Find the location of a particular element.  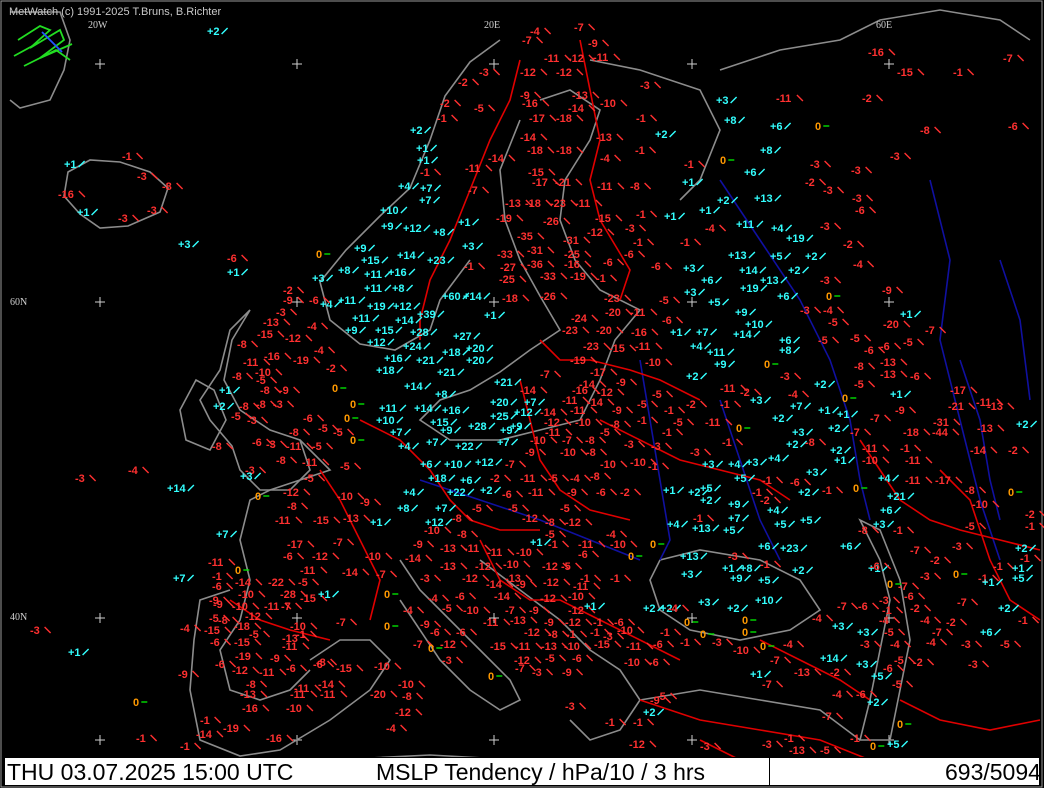

tendency-value: +25 is located at coordinates (499, 417).